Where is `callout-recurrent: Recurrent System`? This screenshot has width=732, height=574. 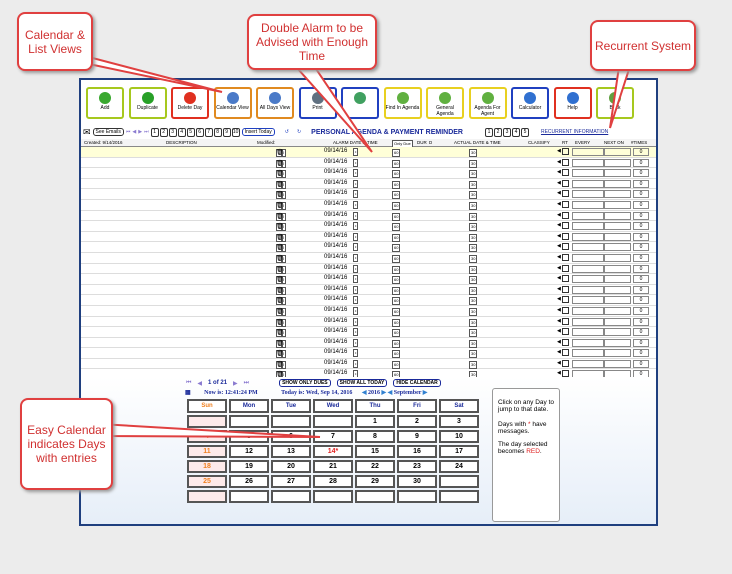
callout-recurrent: Recurrent System is located at coordinates (643, 45).